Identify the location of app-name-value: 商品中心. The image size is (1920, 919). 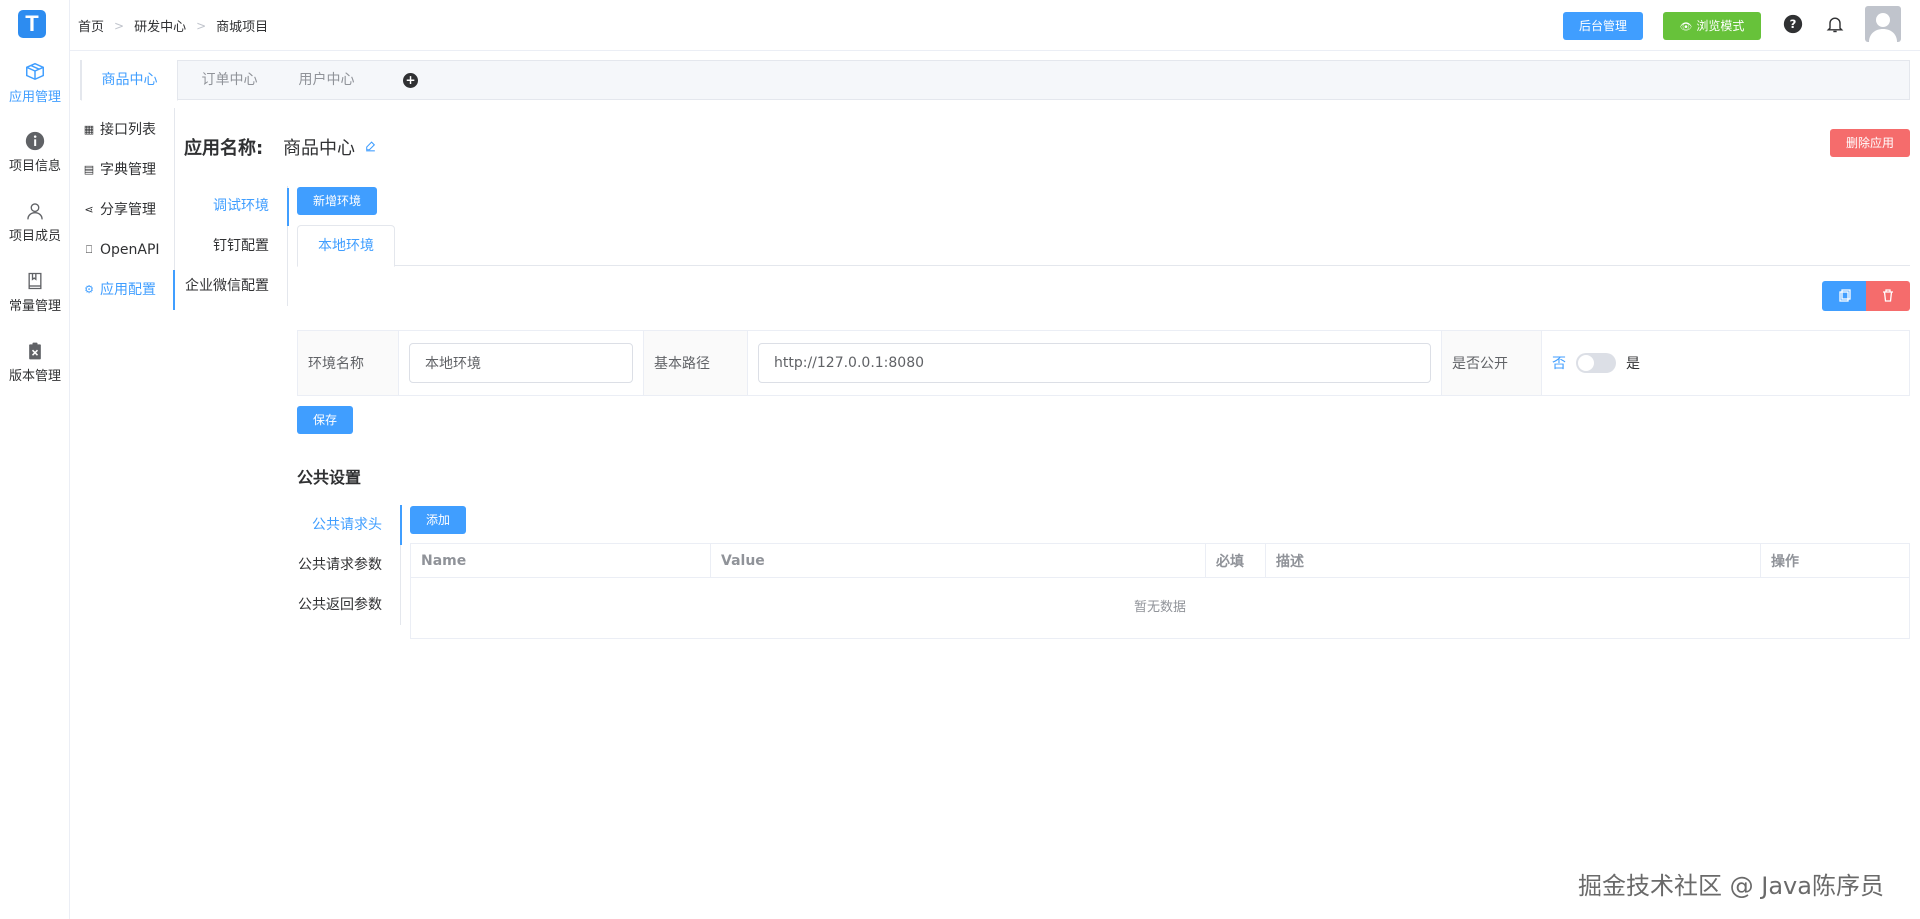
(319, 148).